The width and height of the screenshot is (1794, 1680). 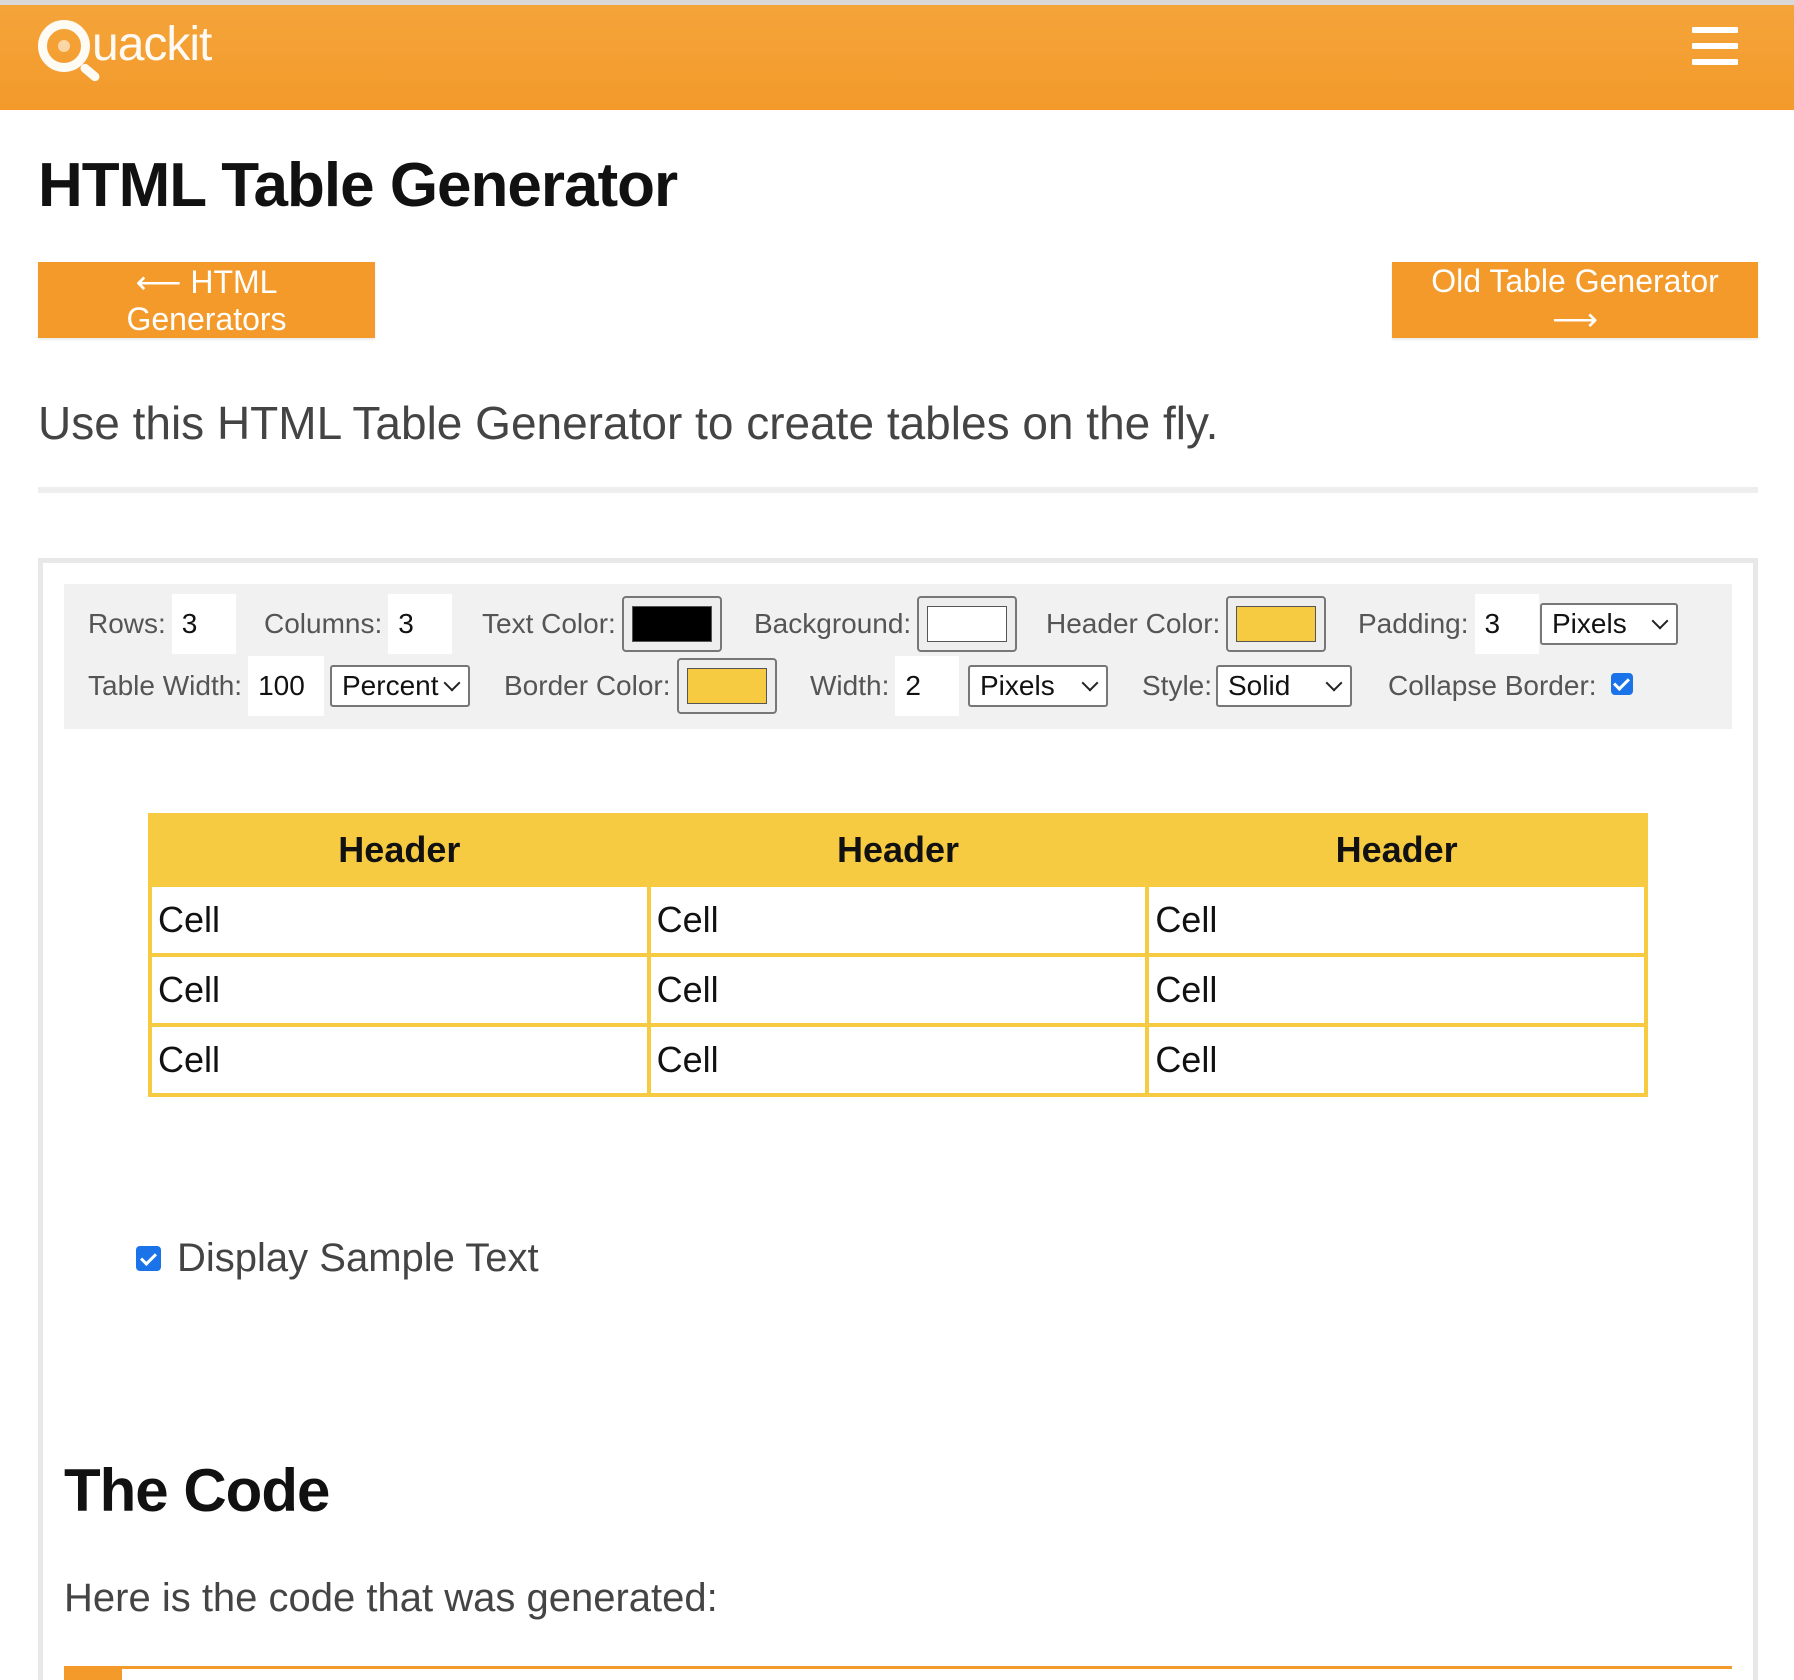 I want to click on columns-input, so click(x=420, y=624).